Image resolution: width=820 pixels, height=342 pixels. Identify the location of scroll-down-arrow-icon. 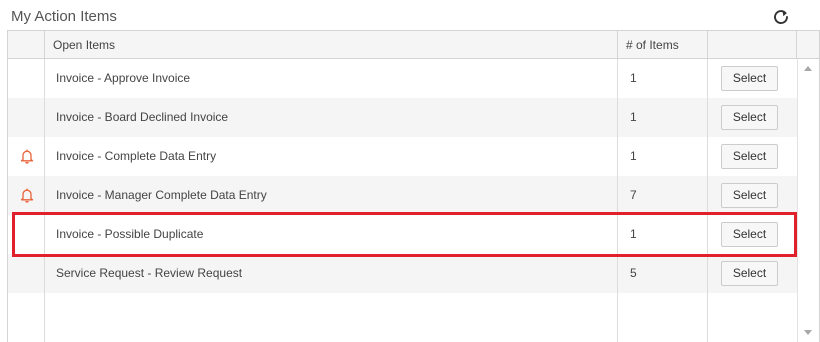
(808, 332).